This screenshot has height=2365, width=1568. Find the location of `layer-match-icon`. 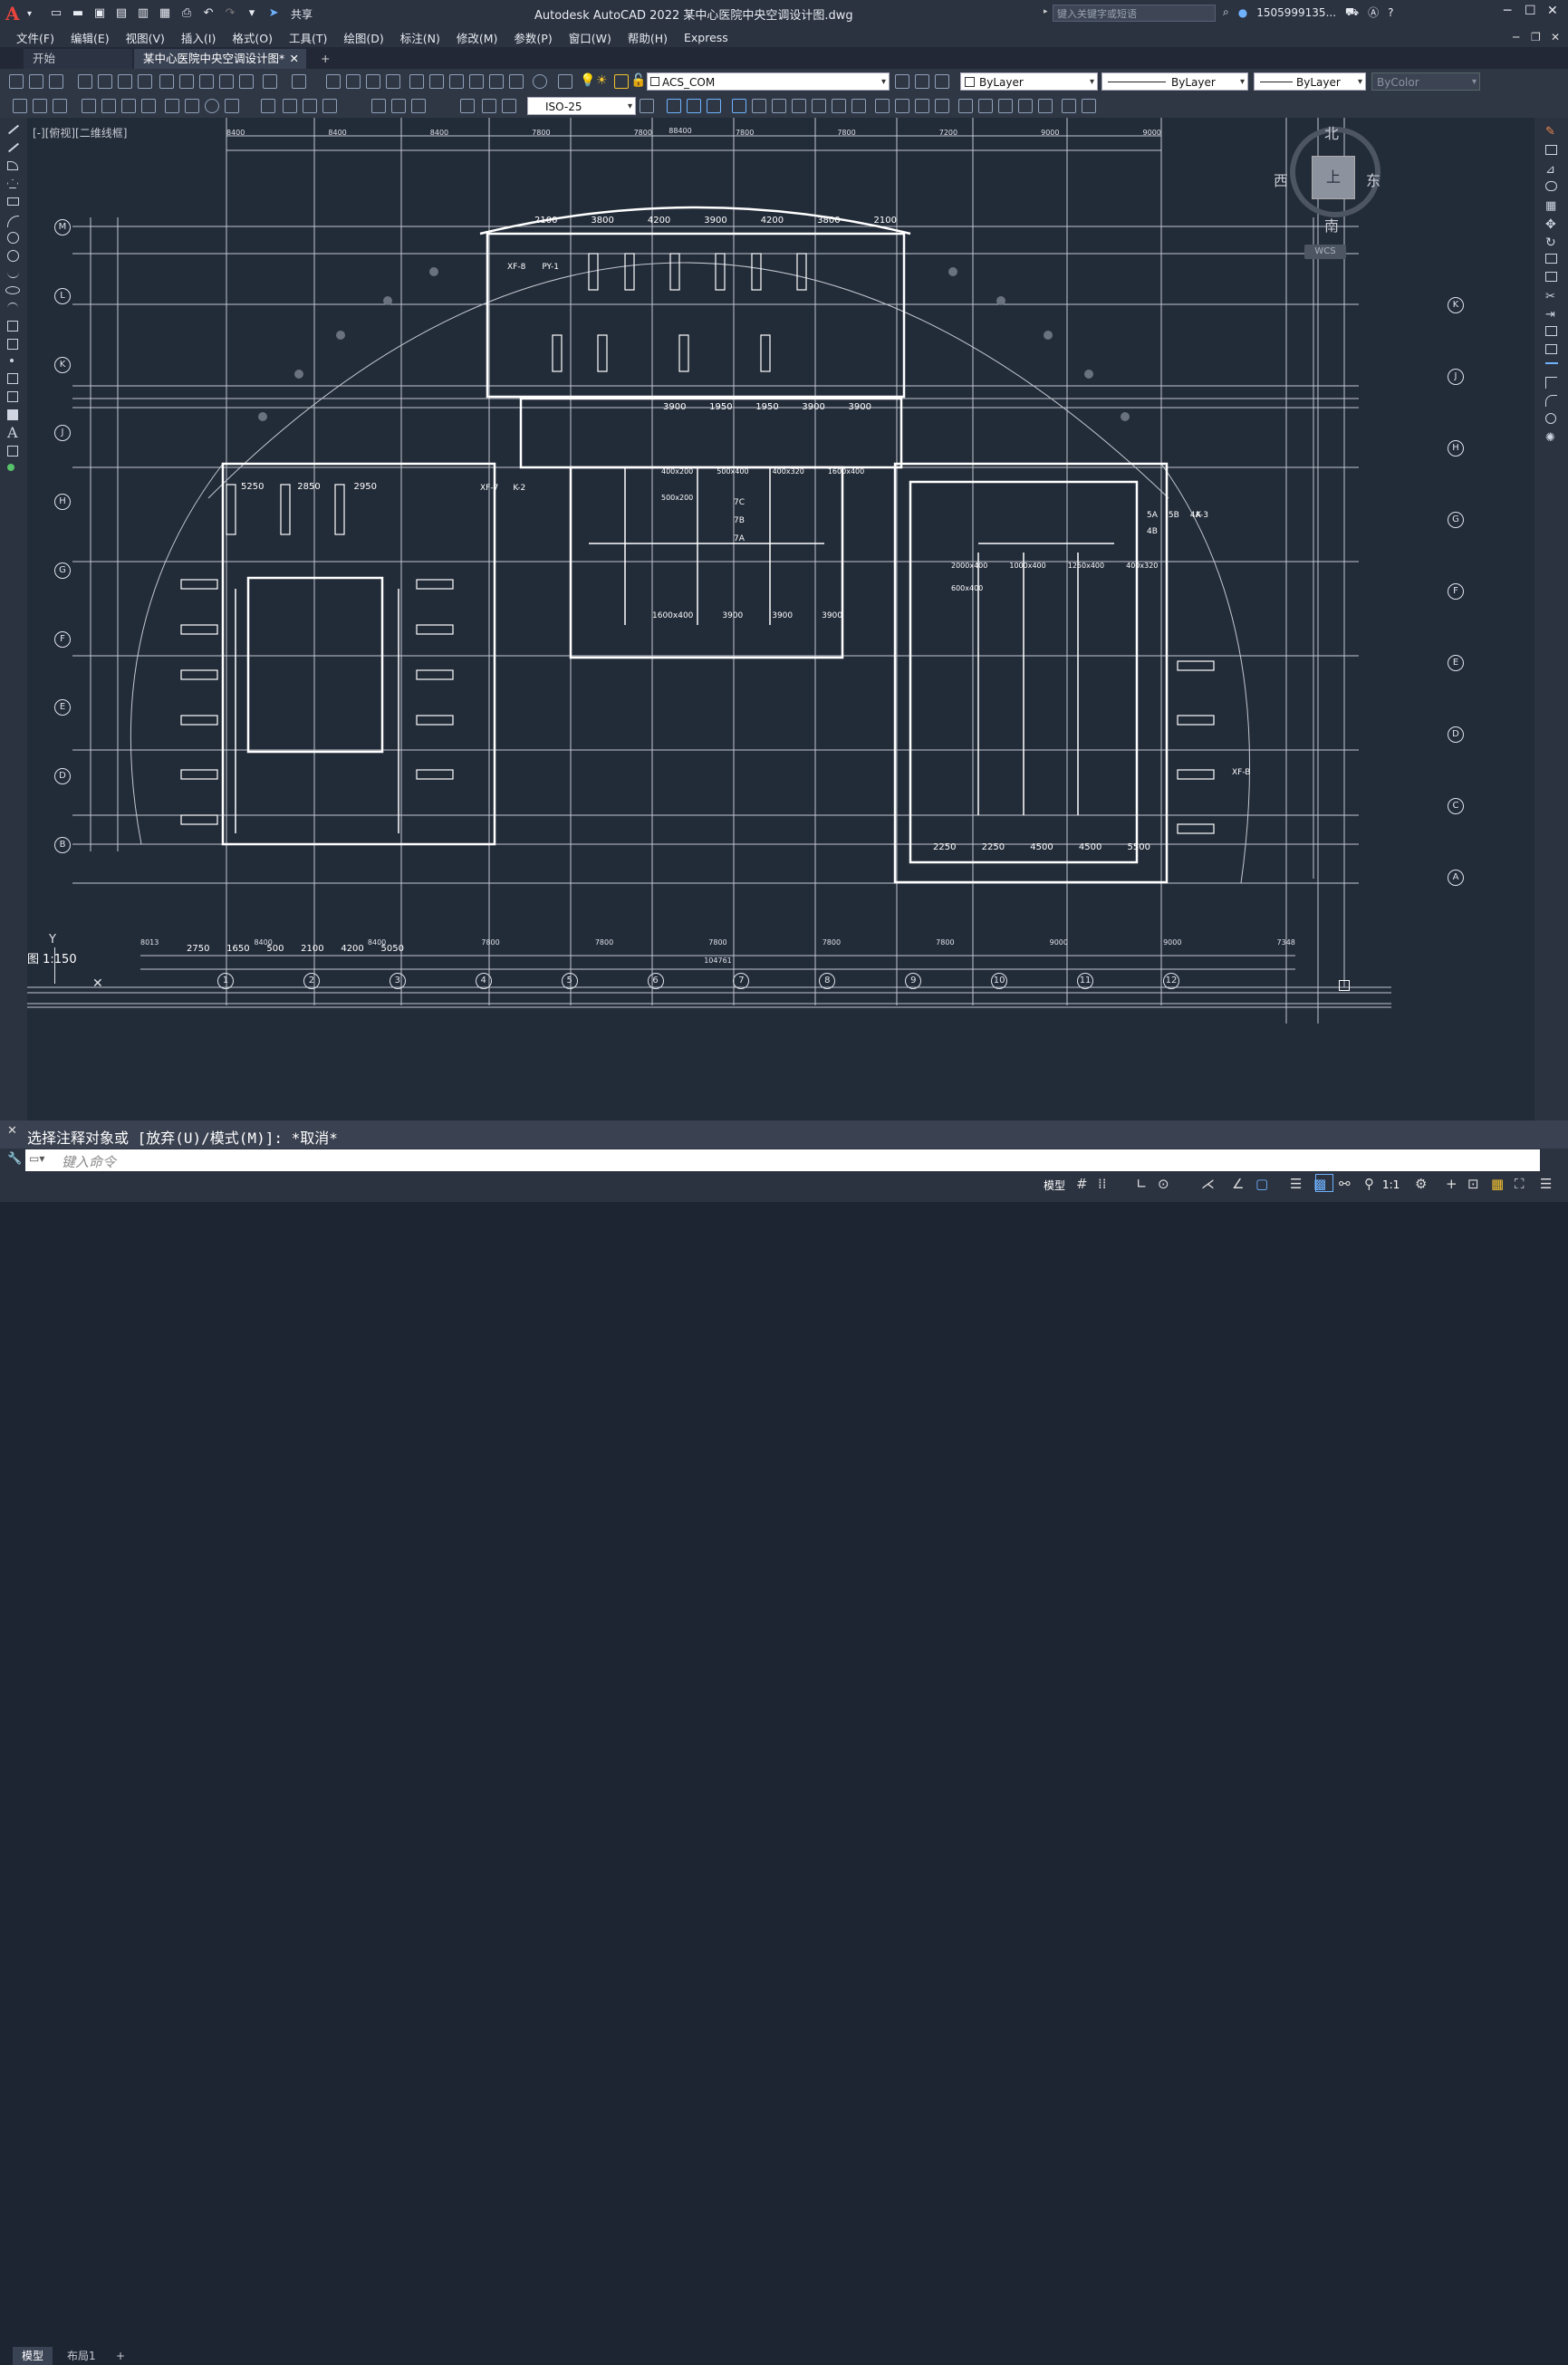

layer-match-icon is located at coordinates (942, 81).